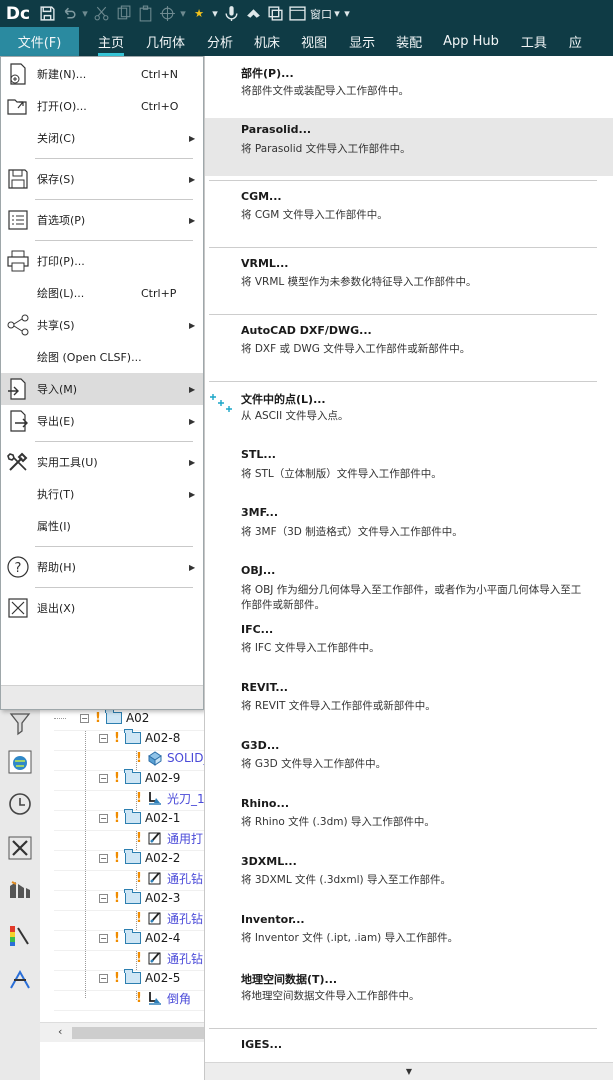 The width and height of the screenshot is (613, 1080). Describe the element at coordinates (409, 647) in the screenshot. I see `import-item-ifc: IFC... 将 IFC 文件导入工作部件中。` at that location.